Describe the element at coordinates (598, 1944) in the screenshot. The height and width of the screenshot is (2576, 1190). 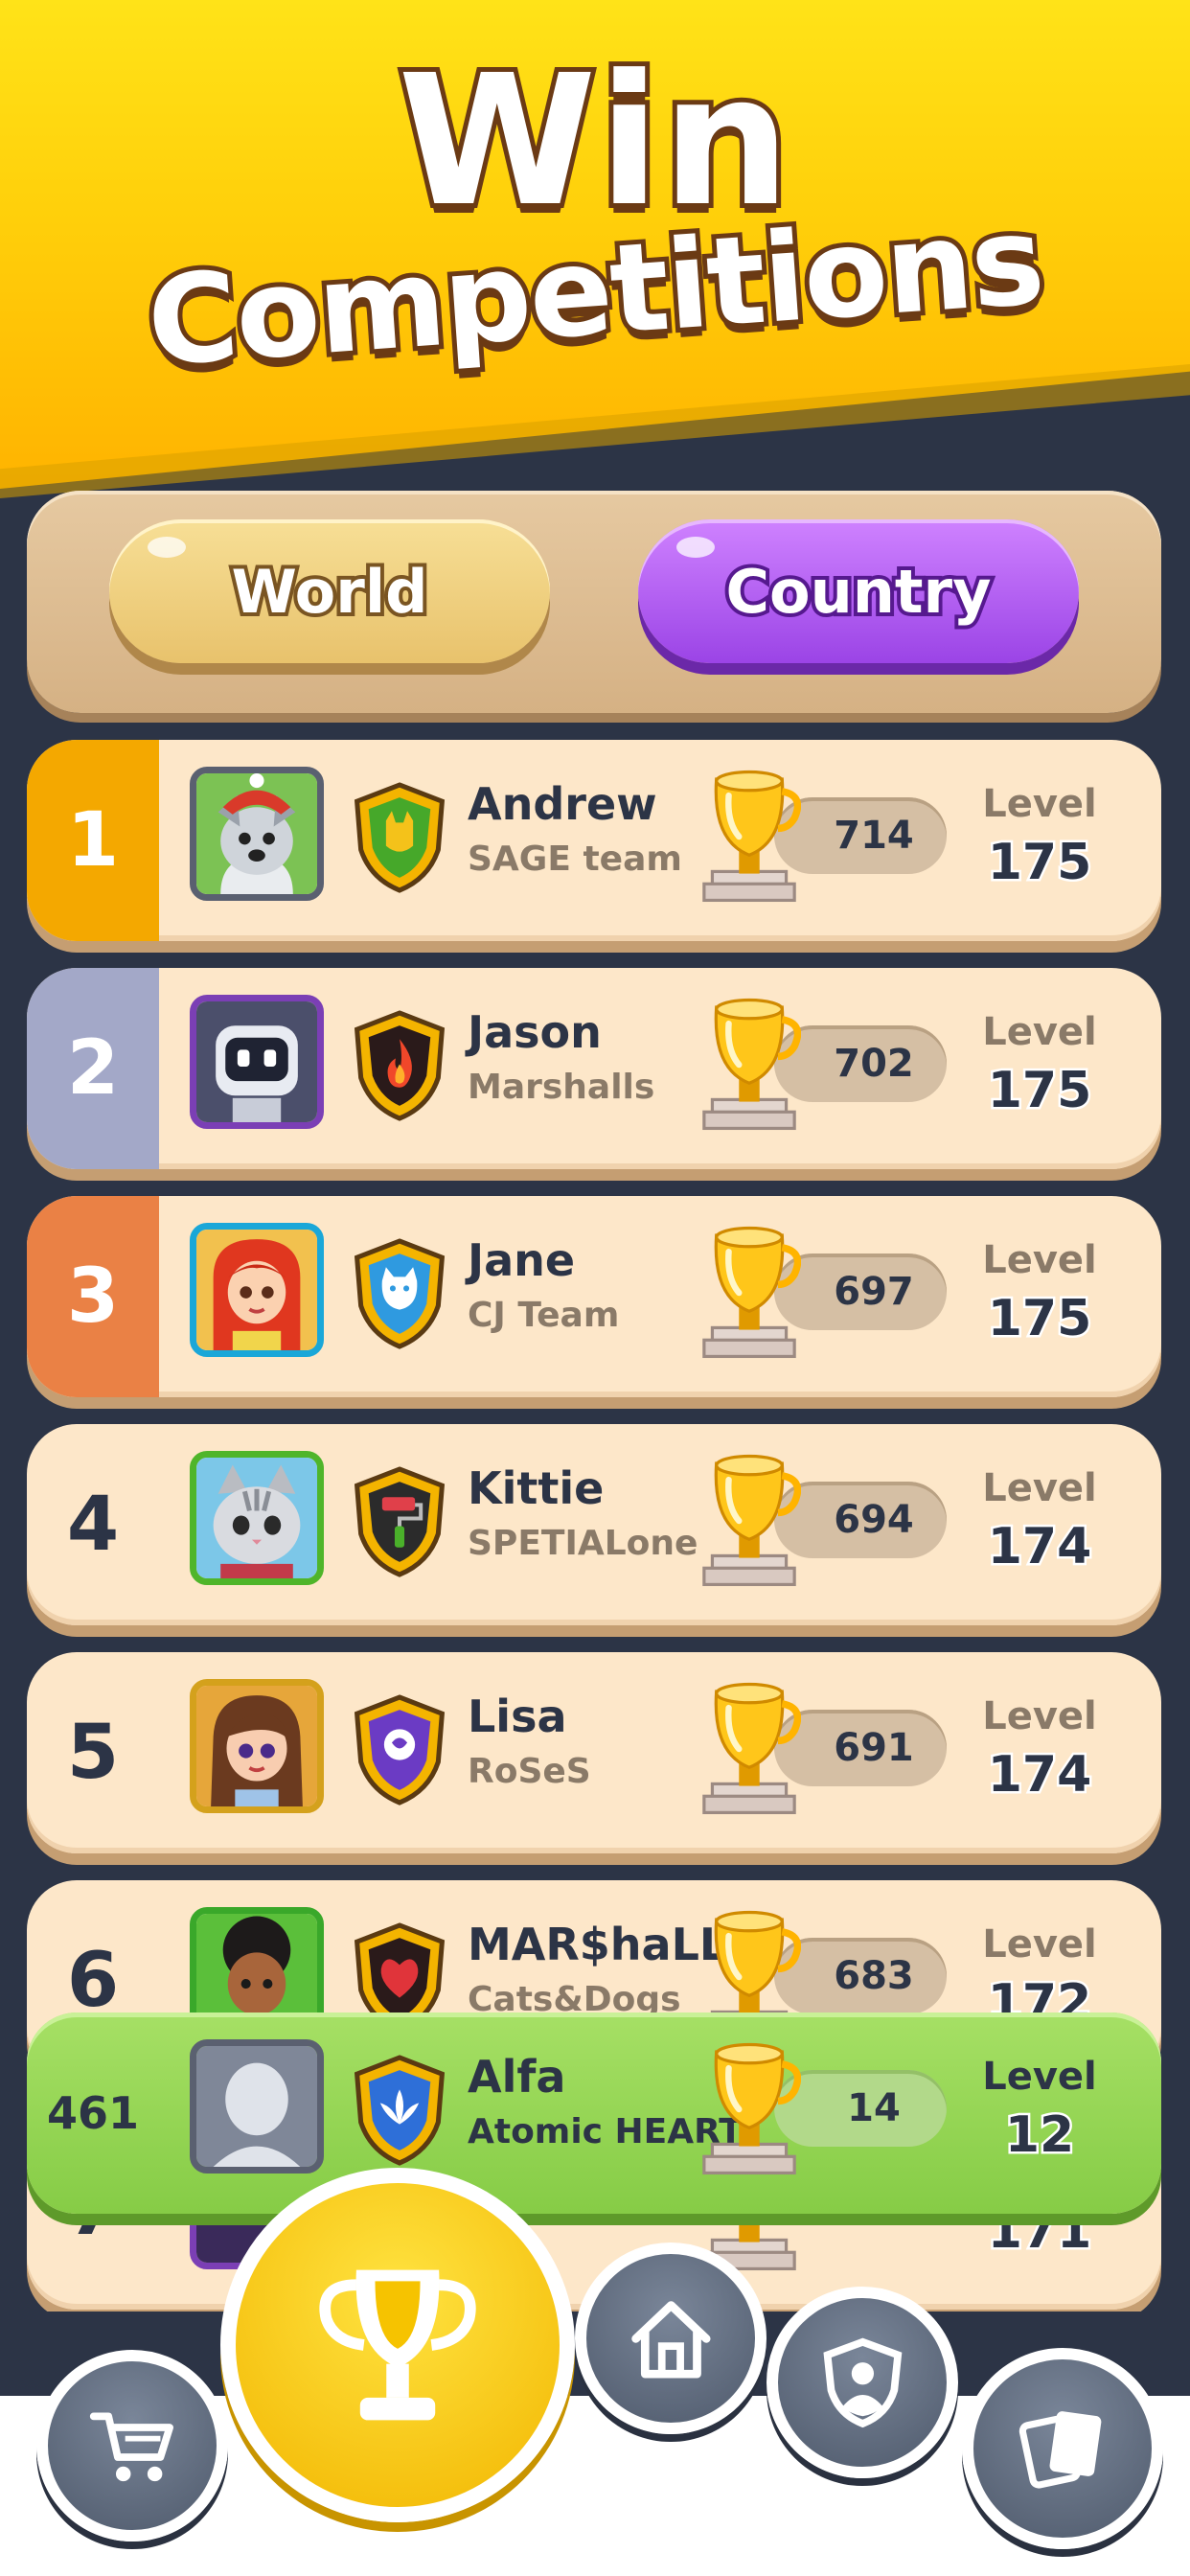
I see `player-name: MAR$haLL` at that location.